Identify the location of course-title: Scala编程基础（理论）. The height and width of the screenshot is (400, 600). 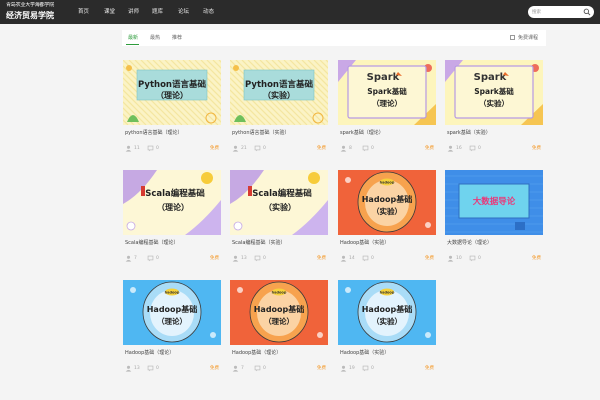
(172, 243).